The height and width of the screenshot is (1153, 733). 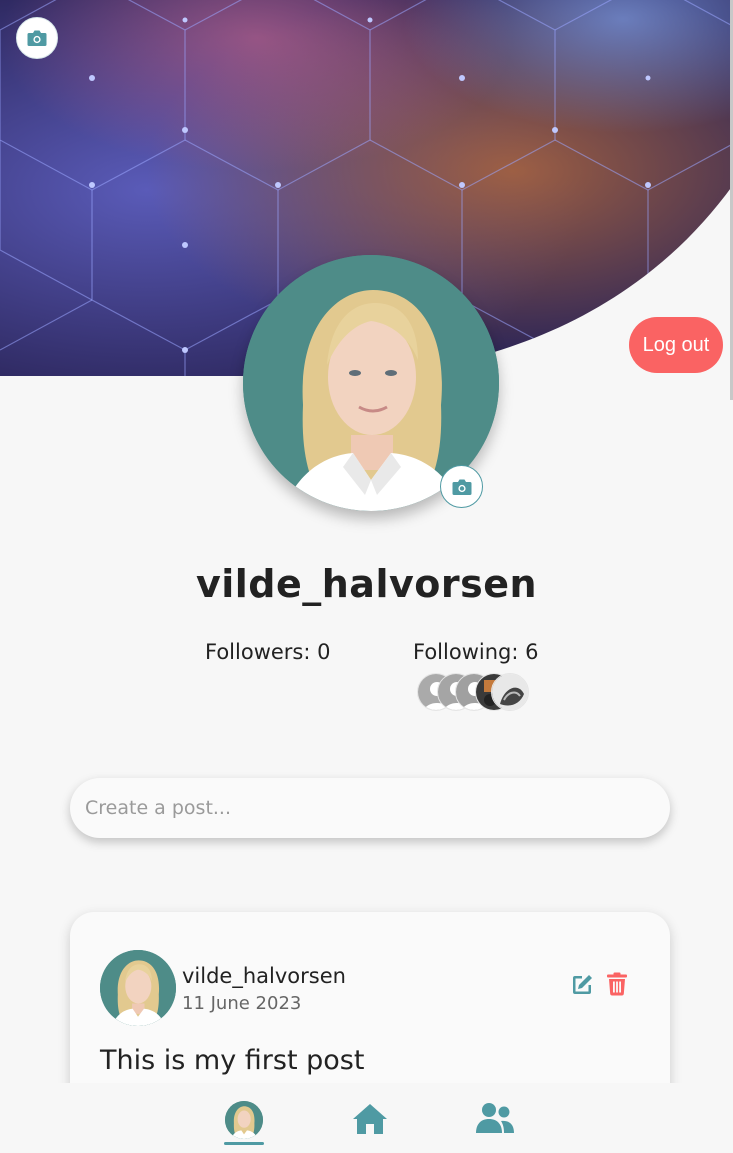 I want to click on following-avatar, so click(x=510, y=692).